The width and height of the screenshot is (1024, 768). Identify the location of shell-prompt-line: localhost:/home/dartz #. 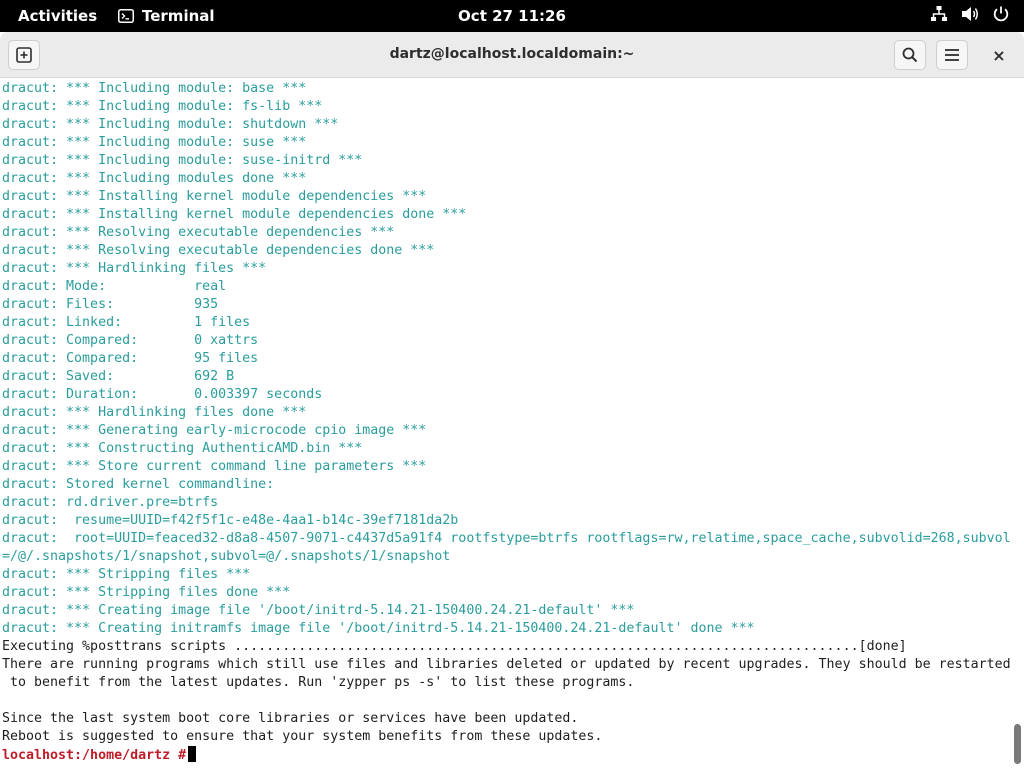
(506, 755).